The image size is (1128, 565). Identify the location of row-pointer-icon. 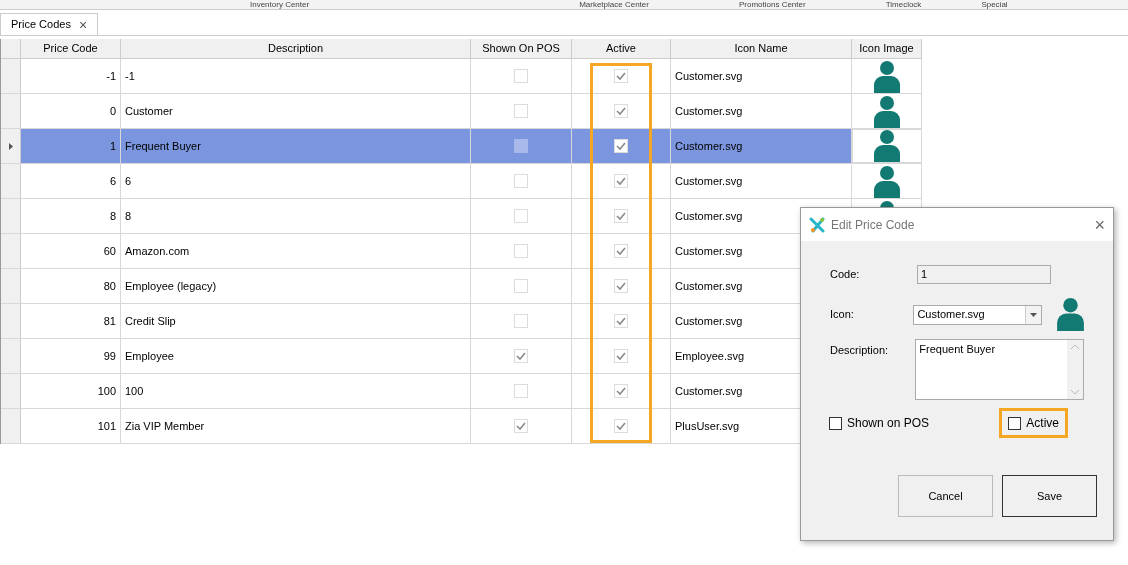
(10, 146).